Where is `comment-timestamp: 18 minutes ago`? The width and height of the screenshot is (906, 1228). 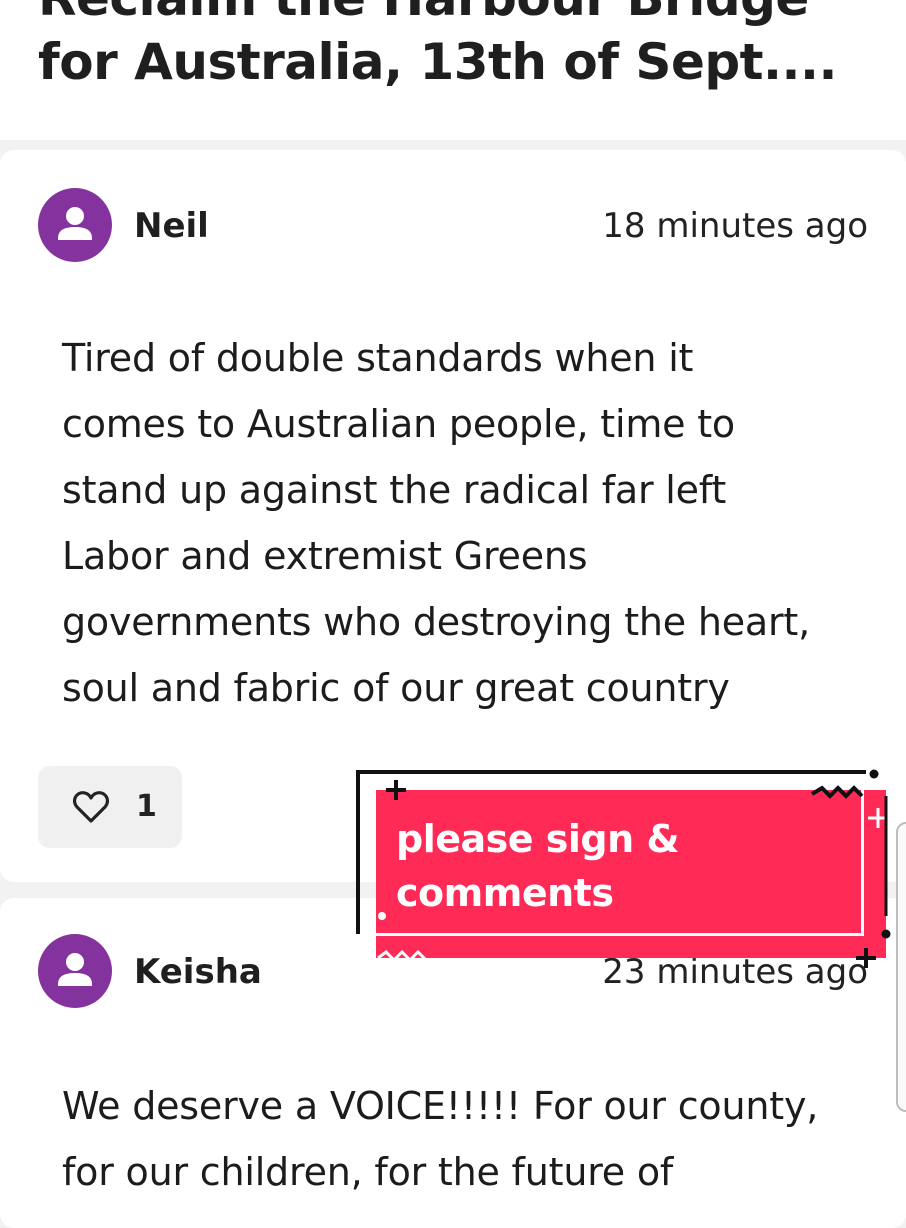
comment-timestamp: 18 minutes ago is located at coordinates (735, 226).